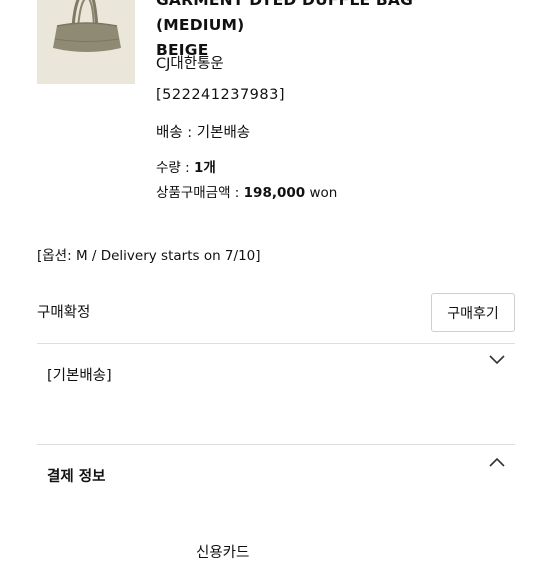 This screenshot has width=552, height=562. Describe the element at coordinates (497, 360) in the screenshot. I see `chevron-down-icon` at that location.